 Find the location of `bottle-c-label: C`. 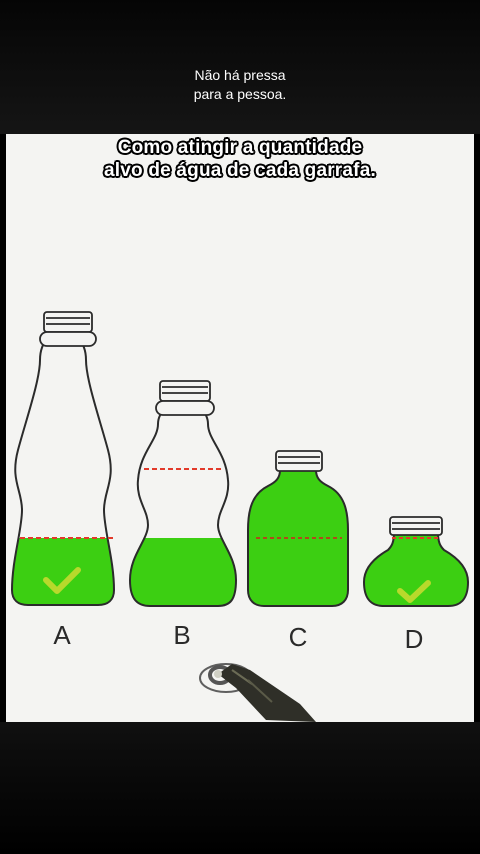

bottle-c-label: C is located at coordinates (298, 637).